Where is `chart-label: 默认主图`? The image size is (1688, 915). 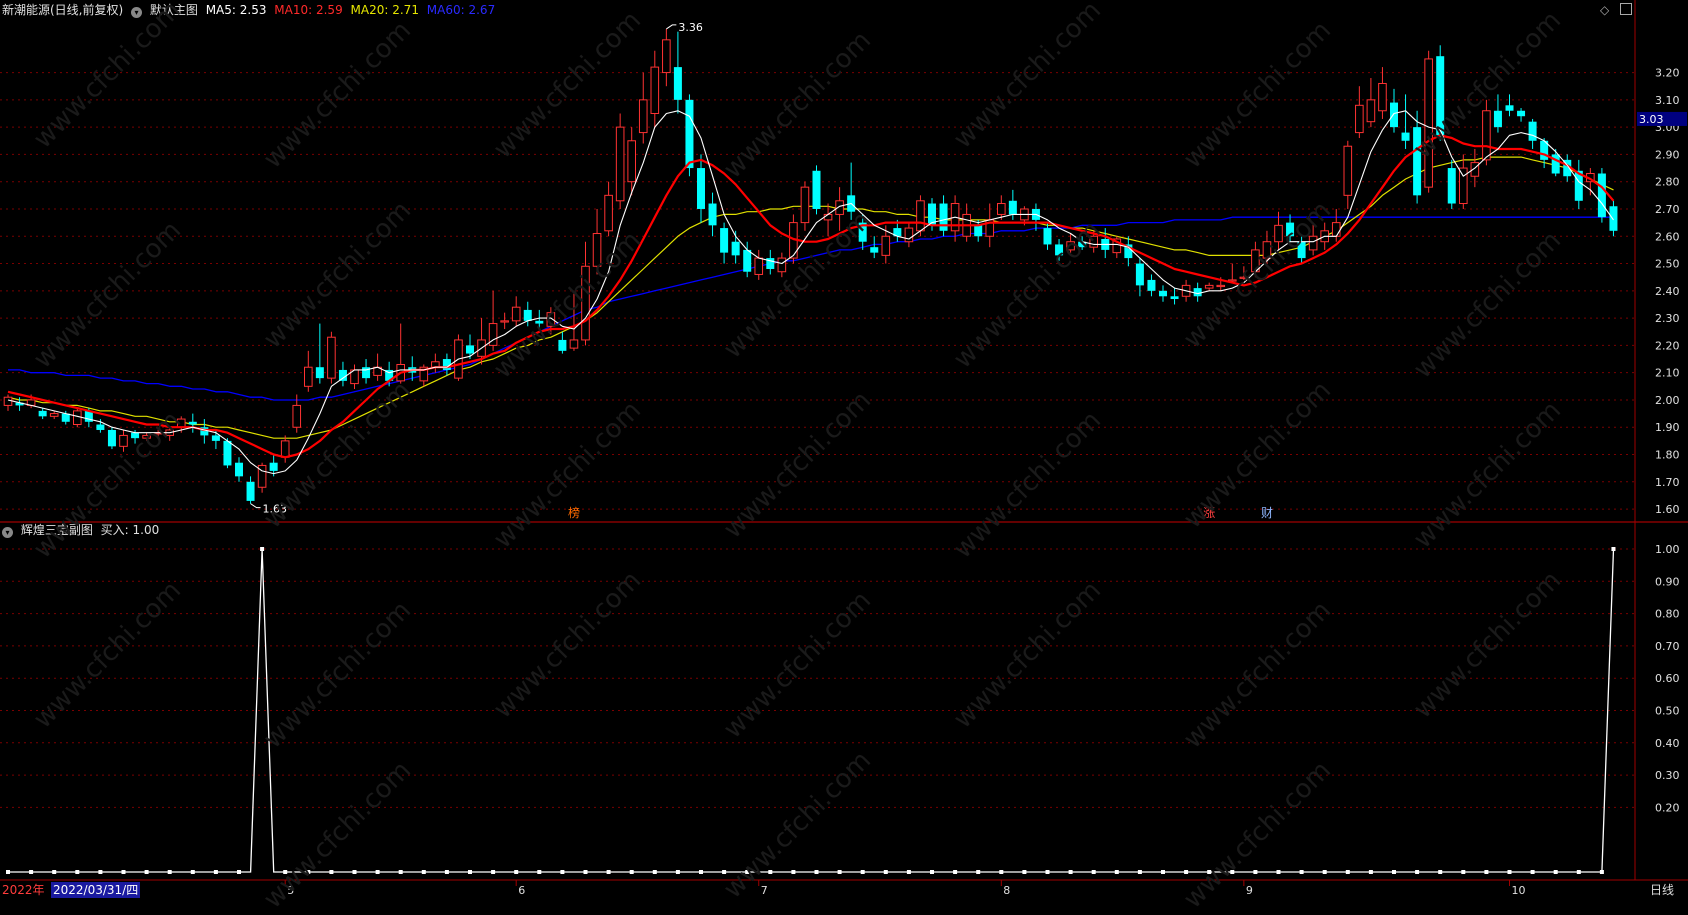 chart-label: 默认主图 is located at coordinates (174, 10).